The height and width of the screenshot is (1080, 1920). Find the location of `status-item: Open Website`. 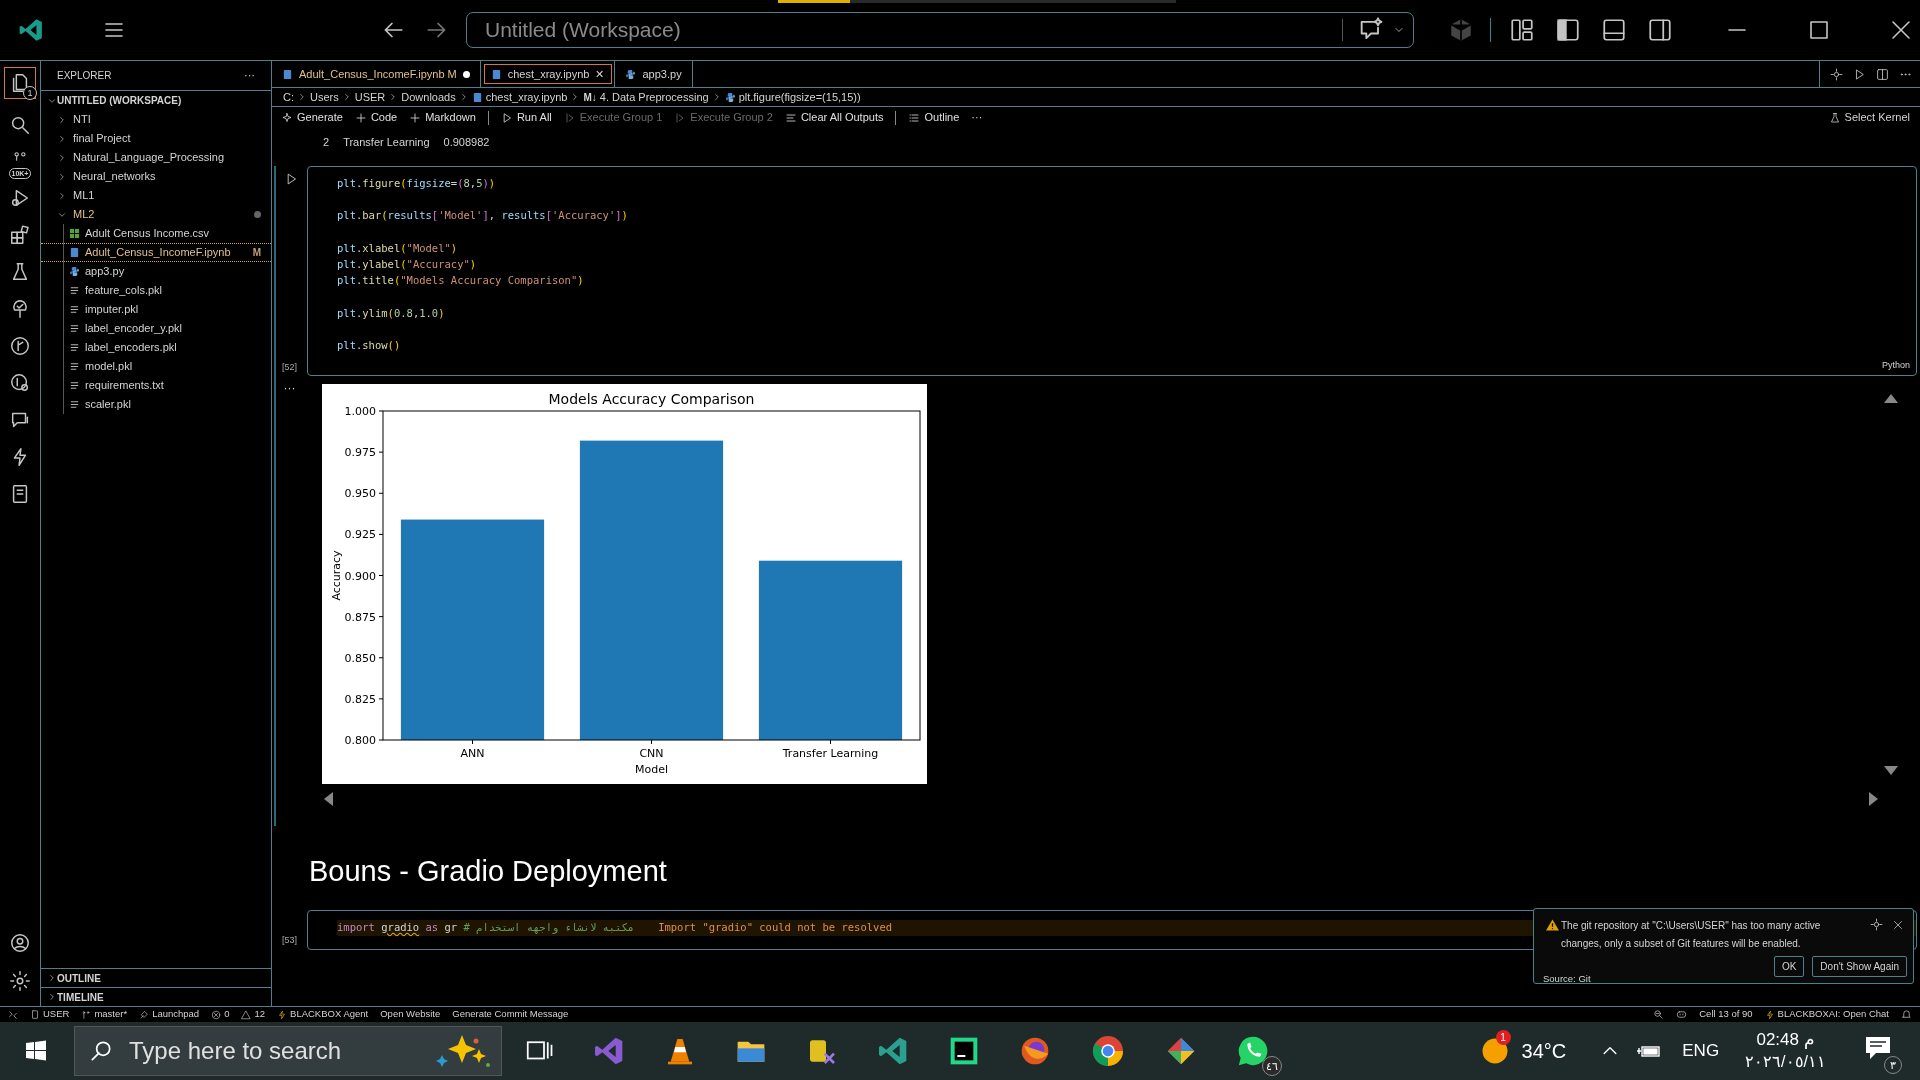

status-item: Open Website is located at coordinates (410, 1014).